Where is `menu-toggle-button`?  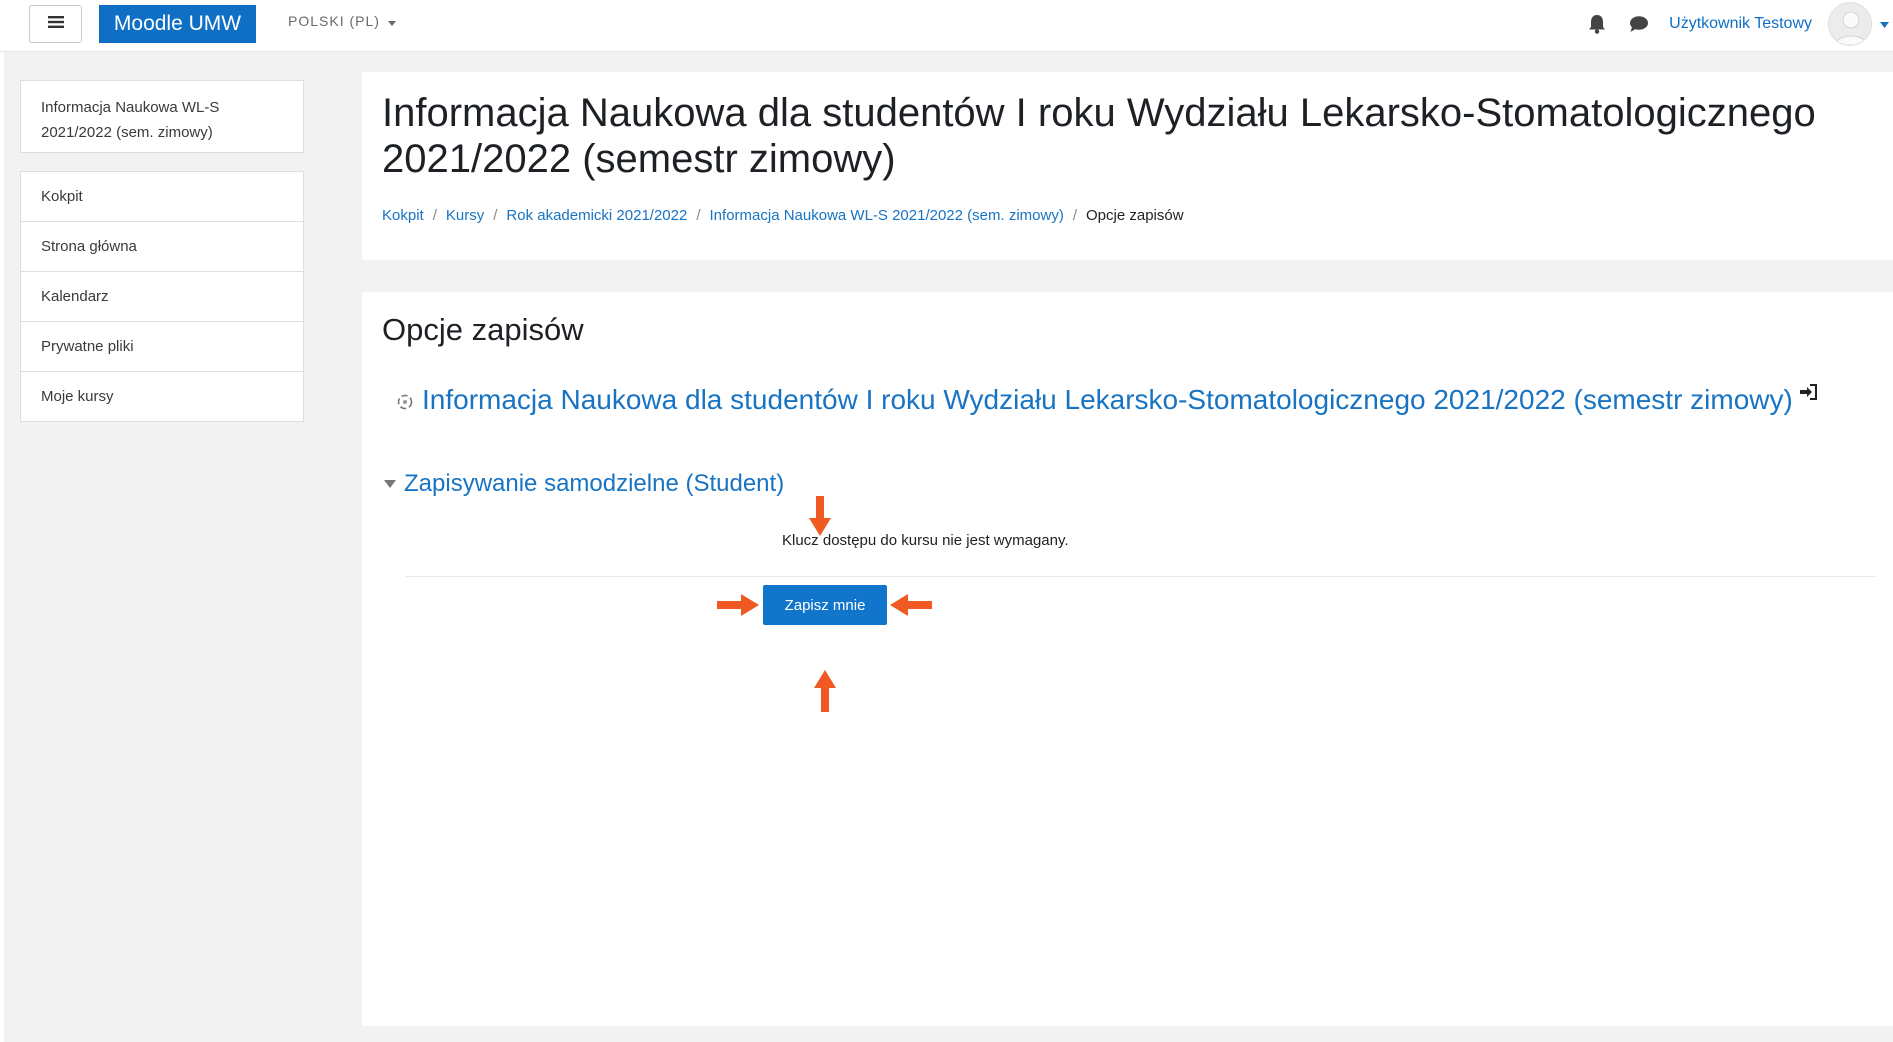
menu-toggle-button is located at coordinates (55, 24).